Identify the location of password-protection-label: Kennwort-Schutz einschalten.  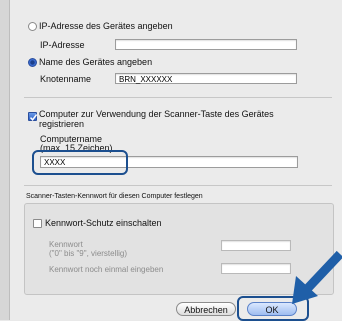
(103, 223).